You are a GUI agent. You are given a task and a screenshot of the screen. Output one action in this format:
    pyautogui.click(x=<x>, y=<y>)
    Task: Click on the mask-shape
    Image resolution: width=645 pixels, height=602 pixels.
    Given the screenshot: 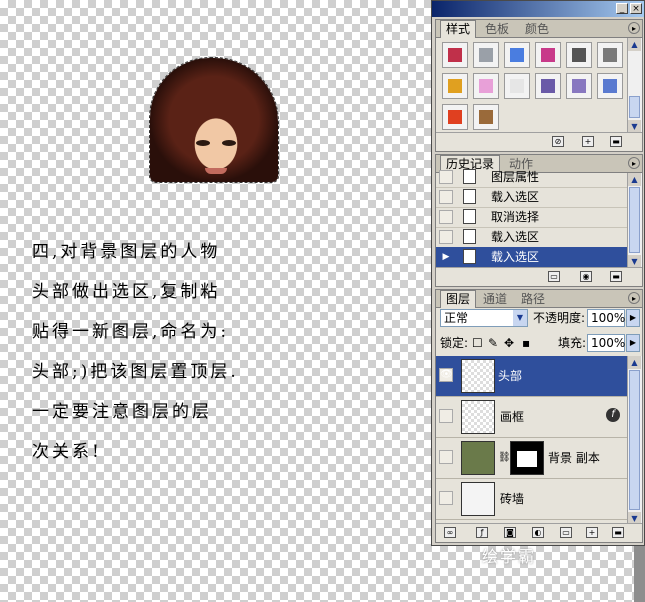 What is the action you would take?
    pyautogui.click(x=527, y=459)
    